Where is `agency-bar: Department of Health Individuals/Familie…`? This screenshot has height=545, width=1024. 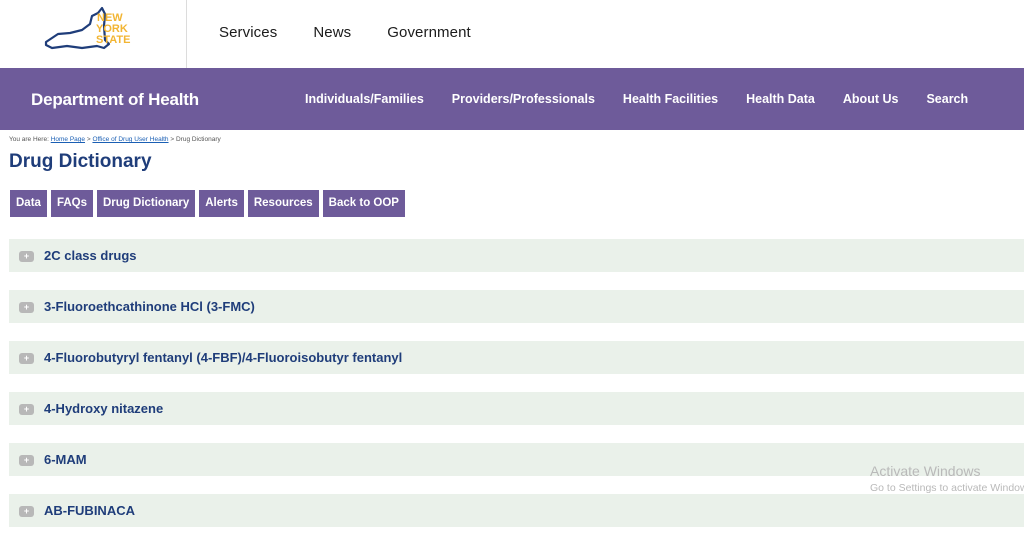
agency-bar: Department of Health Individuals/Familie… is located at coordinates (512, 99).